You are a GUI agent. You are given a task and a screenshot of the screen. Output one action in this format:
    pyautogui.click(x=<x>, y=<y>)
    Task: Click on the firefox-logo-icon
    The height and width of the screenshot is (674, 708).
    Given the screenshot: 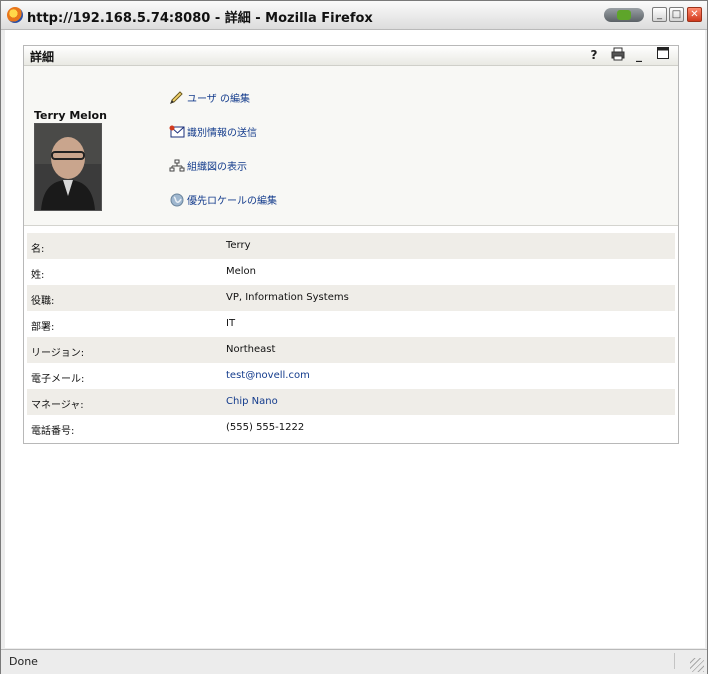 What is the action you would take?
    pyautogui.click(x=15, y=15)
    